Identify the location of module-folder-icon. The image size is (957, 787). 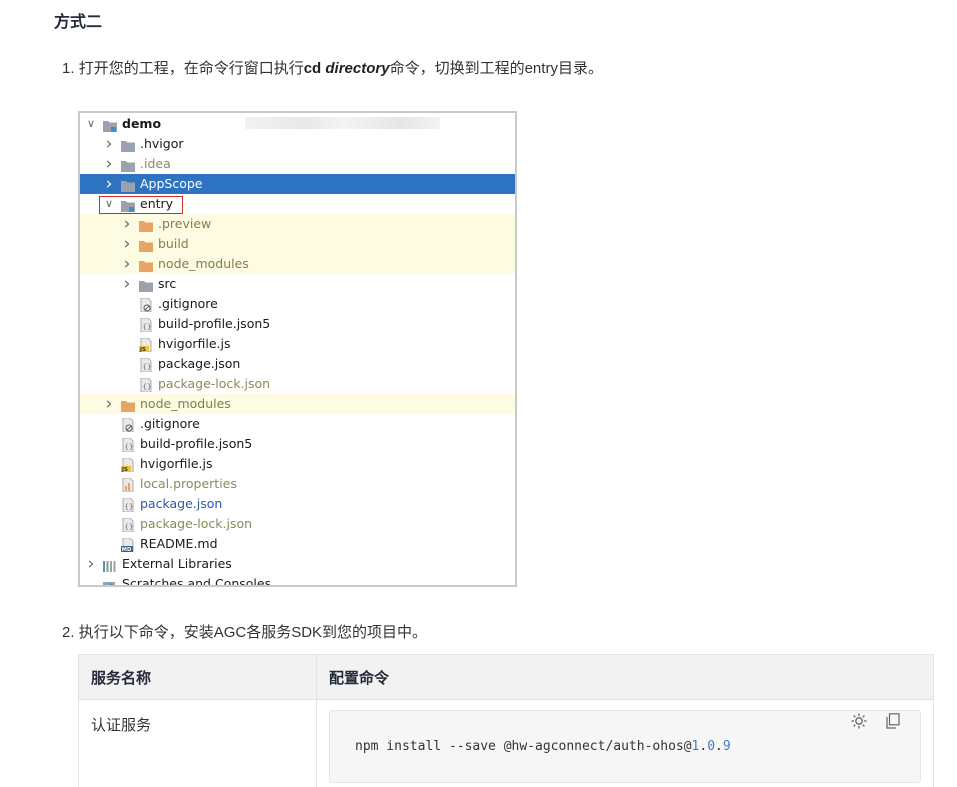
(110, 125).